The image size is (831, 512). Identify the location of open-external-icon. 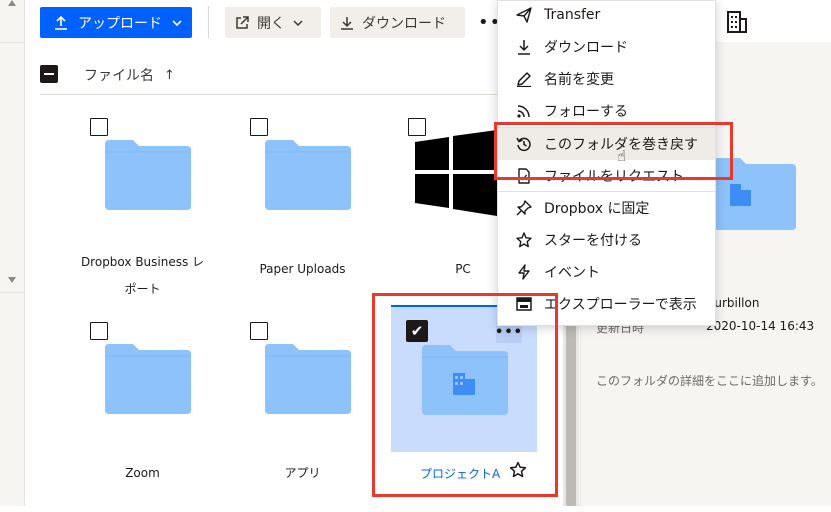
(242, 22).